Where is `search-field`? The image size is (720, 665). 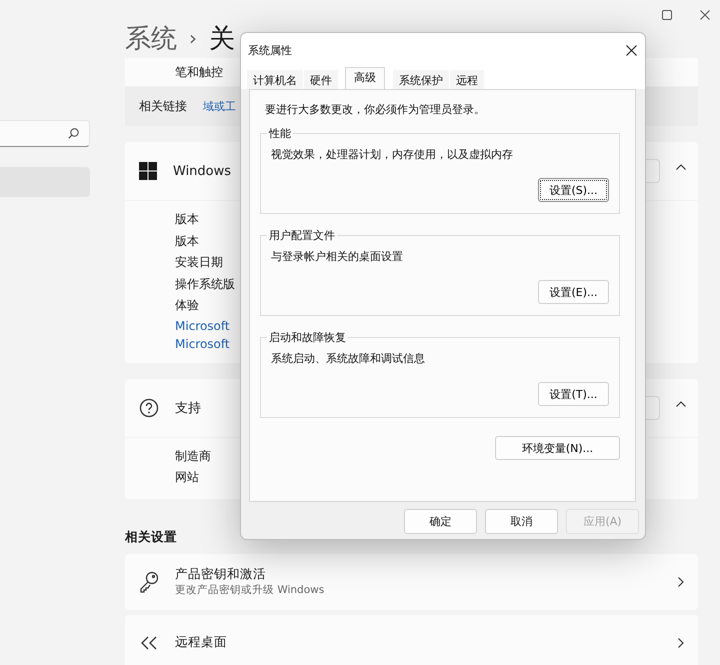 search-field is located at coordinates (45, 133).